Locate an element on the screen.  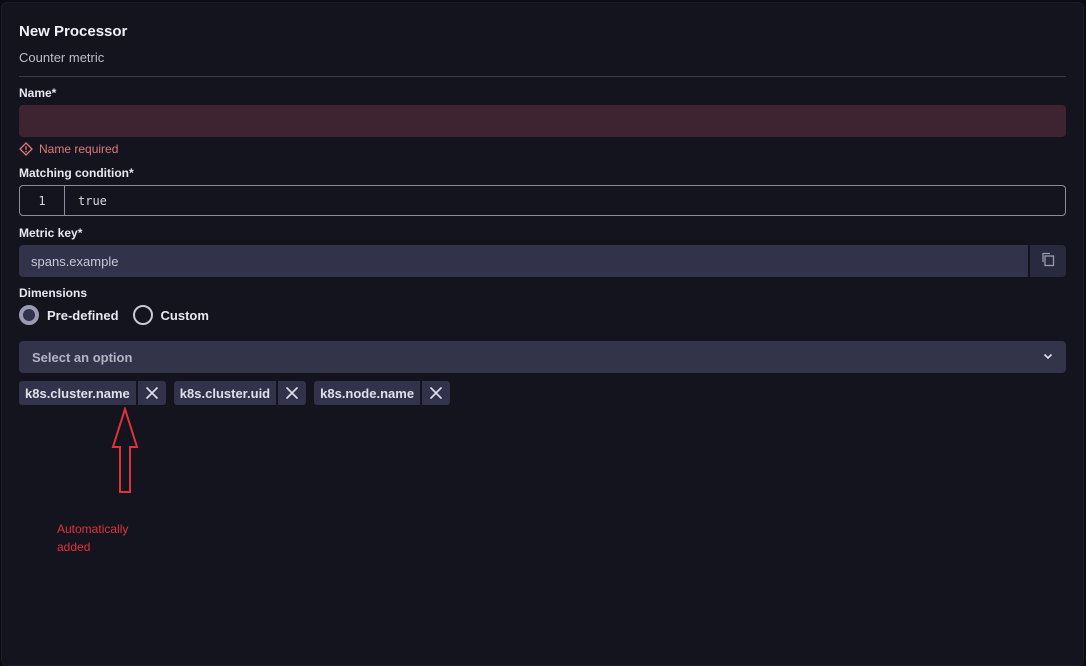
chip-k8s-cluster-uid: k8s.cluster.uid is located at coordinates (240, 393).